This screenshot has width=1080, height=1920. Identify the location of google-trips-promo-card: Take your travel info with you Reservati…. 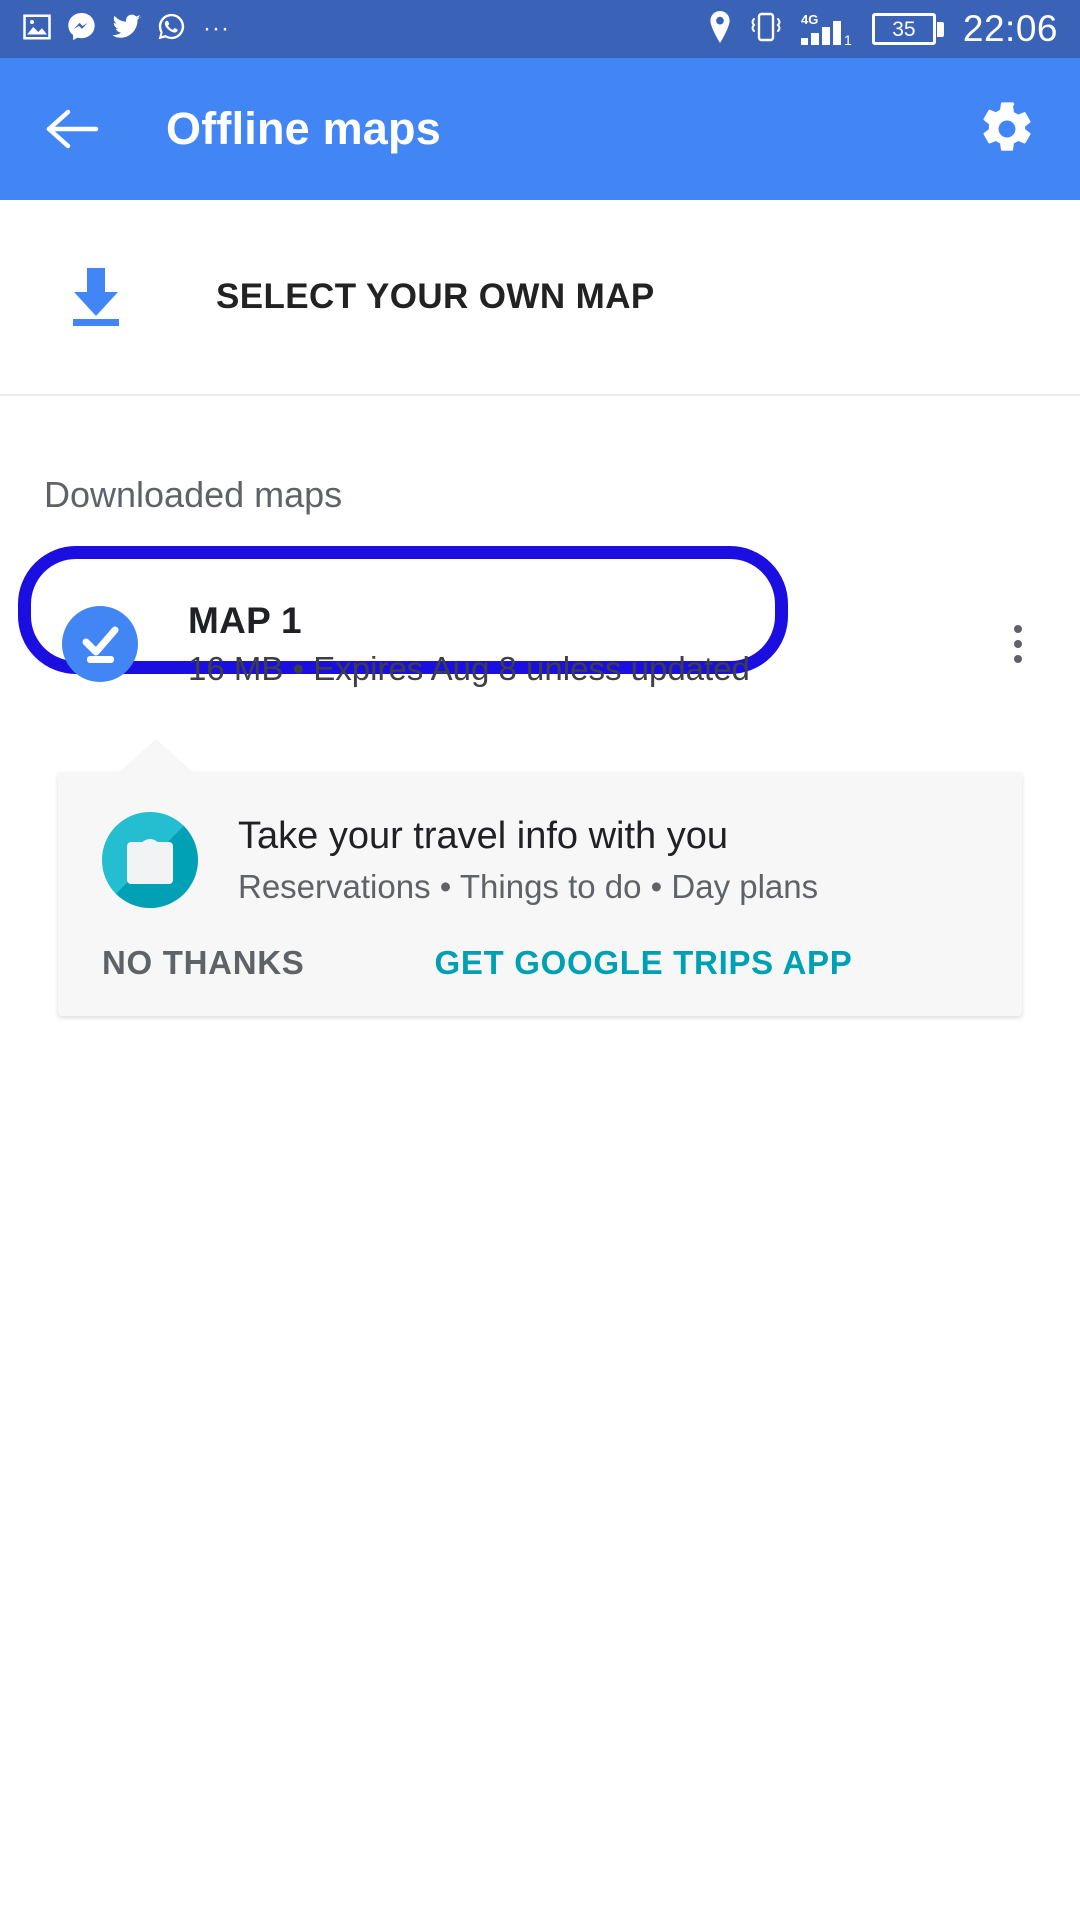
(540, 878).